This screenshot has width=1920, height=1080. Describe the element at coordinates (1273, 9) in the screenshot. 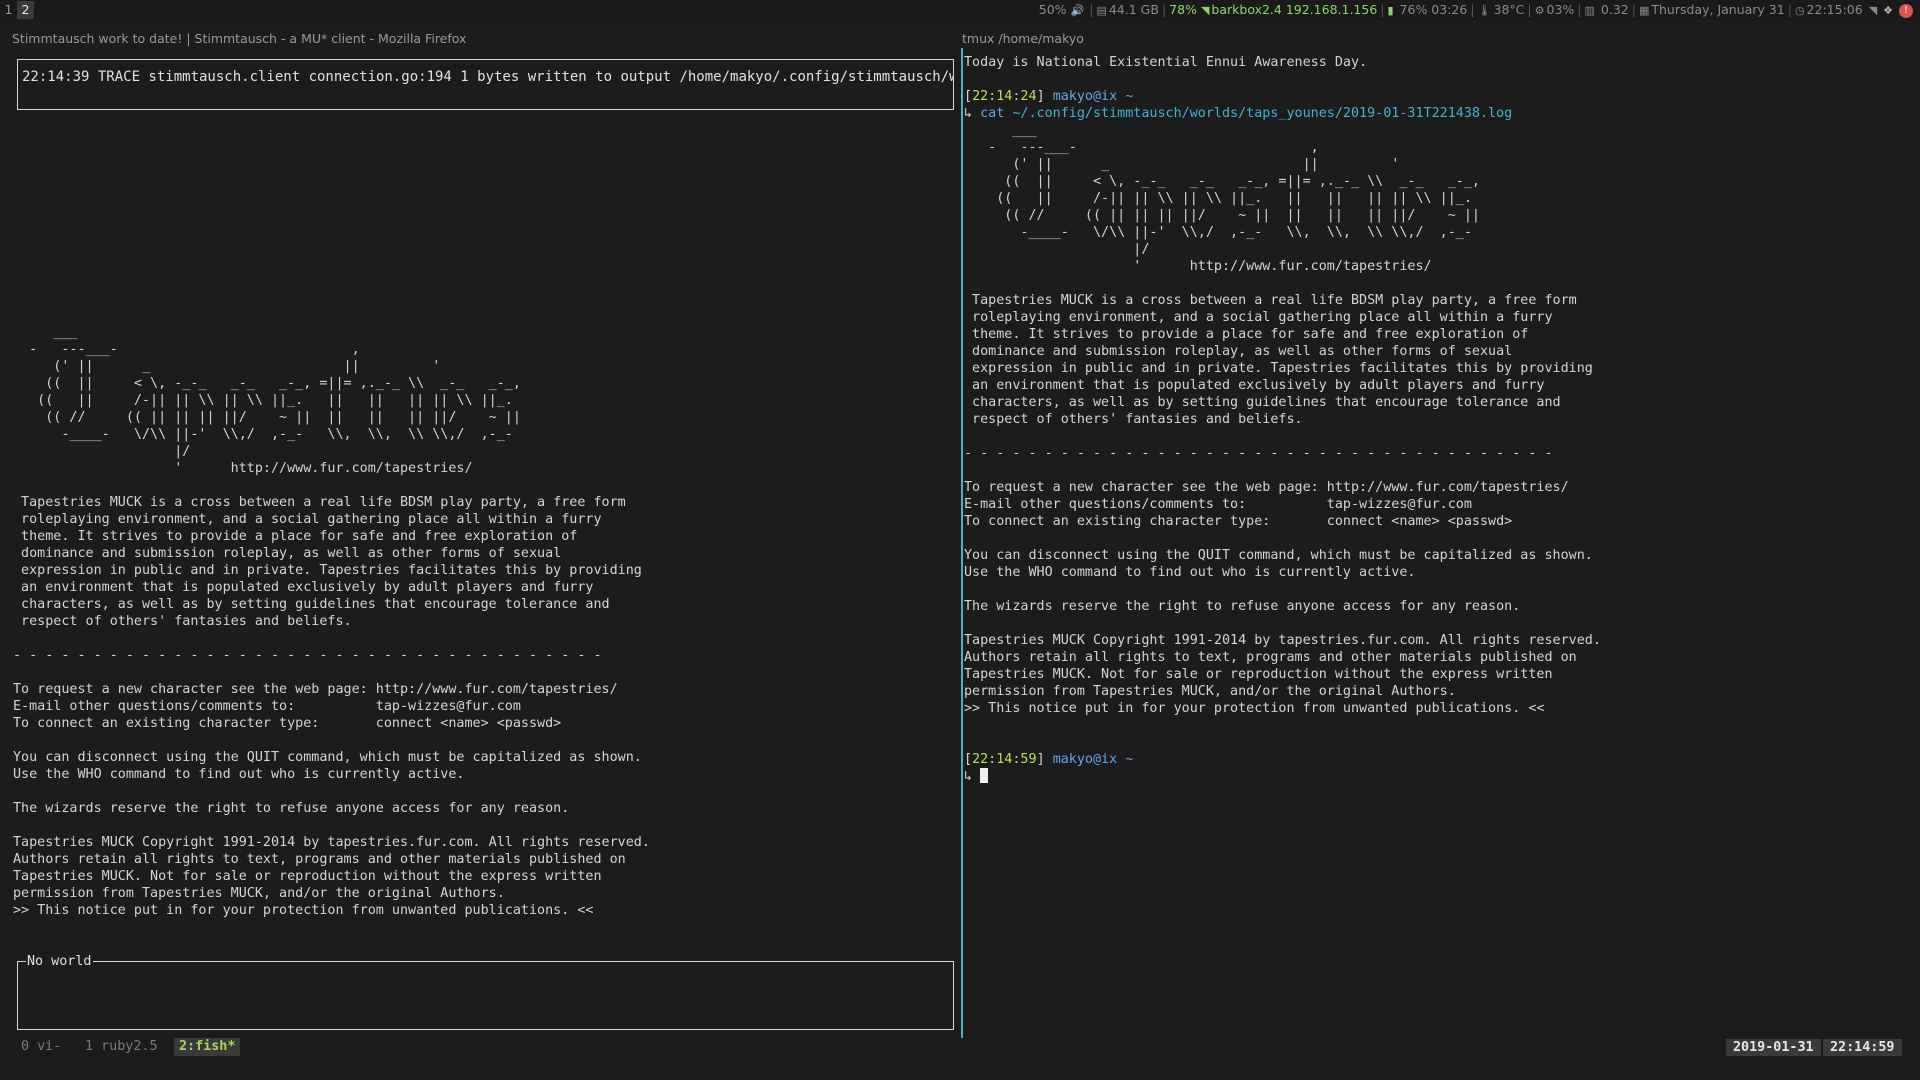

I see `wifi-status: 78% ◥ barkbox2.4 192.168.1.156` at that location.